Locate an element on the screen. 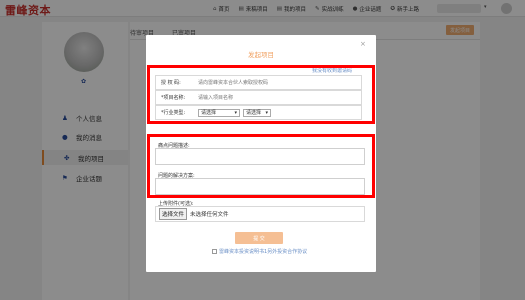  industry-row: *行业类型: 请选择 ▾ 请选择 ▾ is located at coordinates (258, 112).